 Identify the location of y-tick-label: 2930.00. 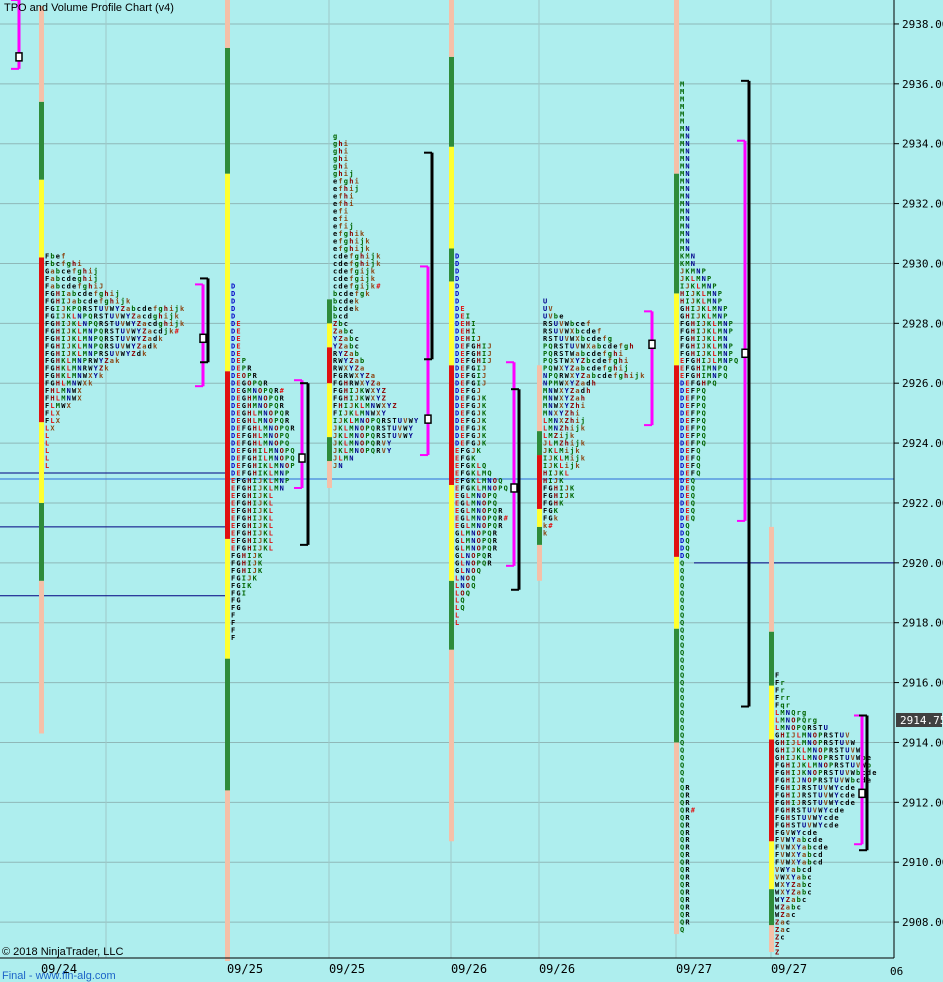
(922, 263).